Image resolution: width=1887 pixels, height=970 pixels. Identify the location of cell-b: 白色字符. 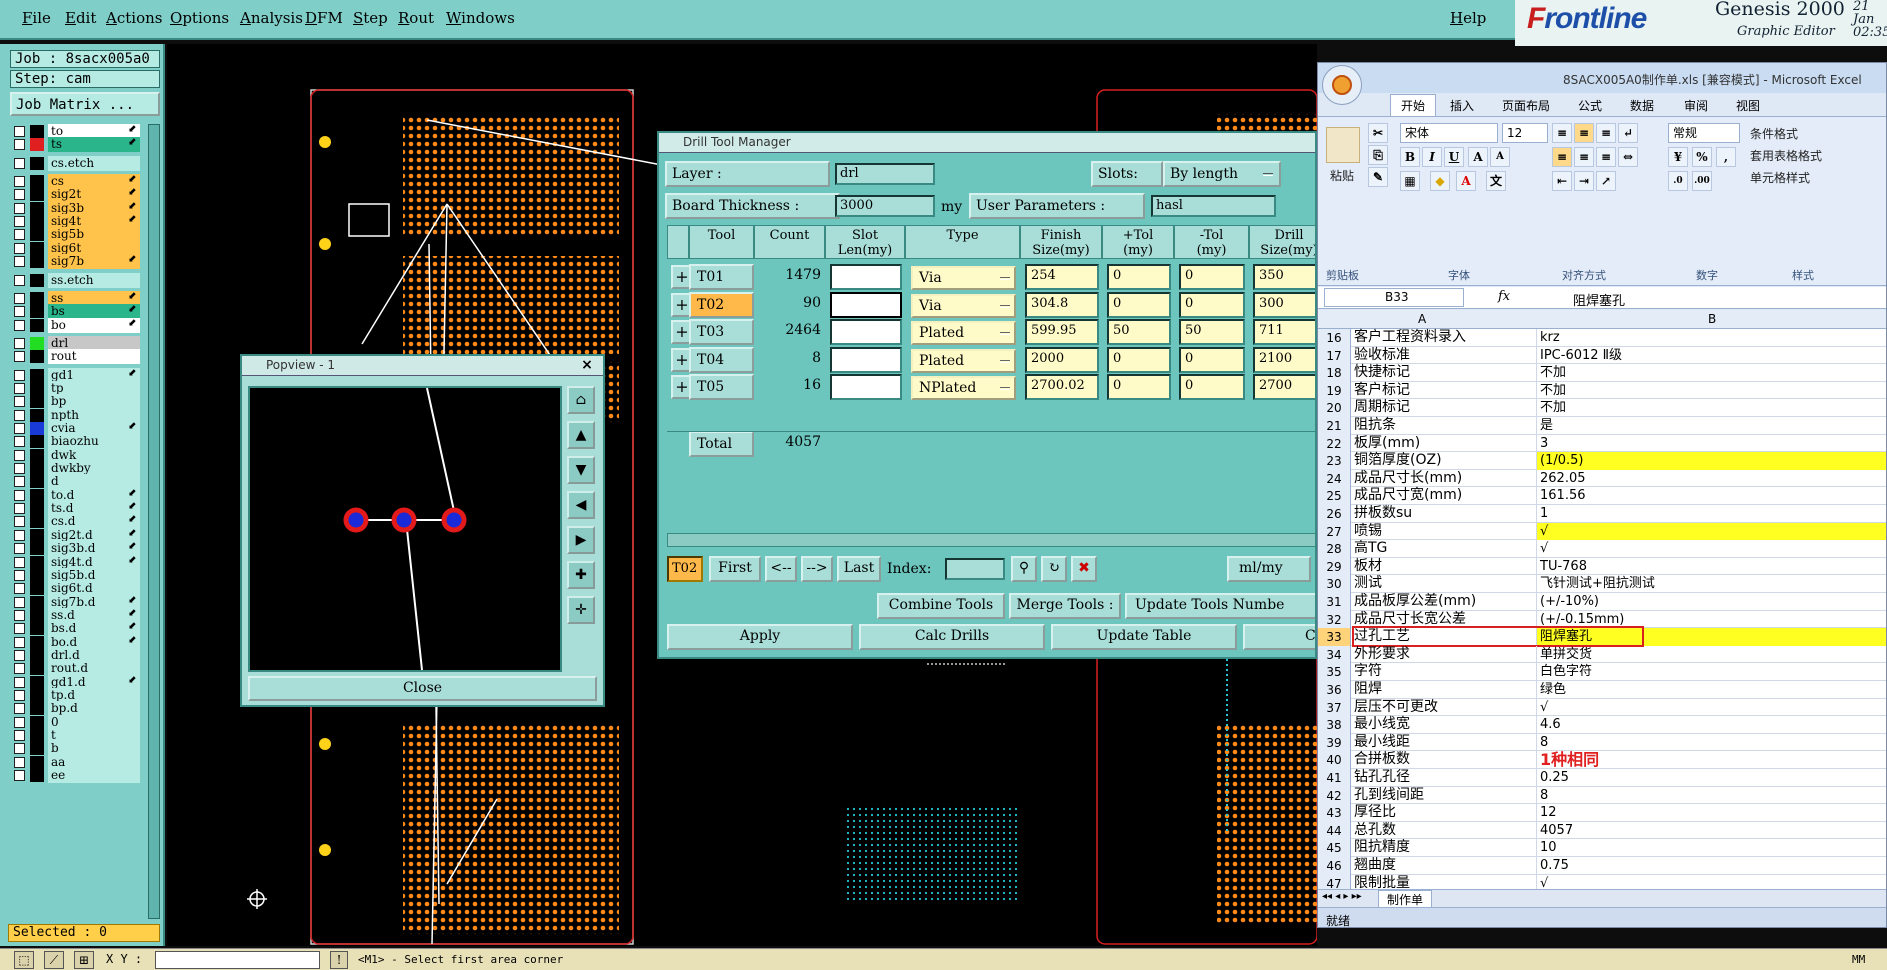
(1711, 672).